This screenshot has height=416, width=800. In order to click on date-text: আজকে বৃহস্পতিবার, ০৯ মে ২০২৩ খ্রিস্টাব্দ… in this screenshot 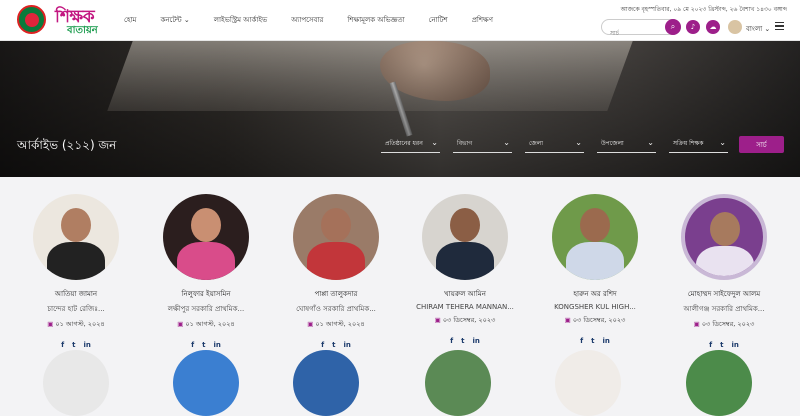, I will do `click(703, 9)`.